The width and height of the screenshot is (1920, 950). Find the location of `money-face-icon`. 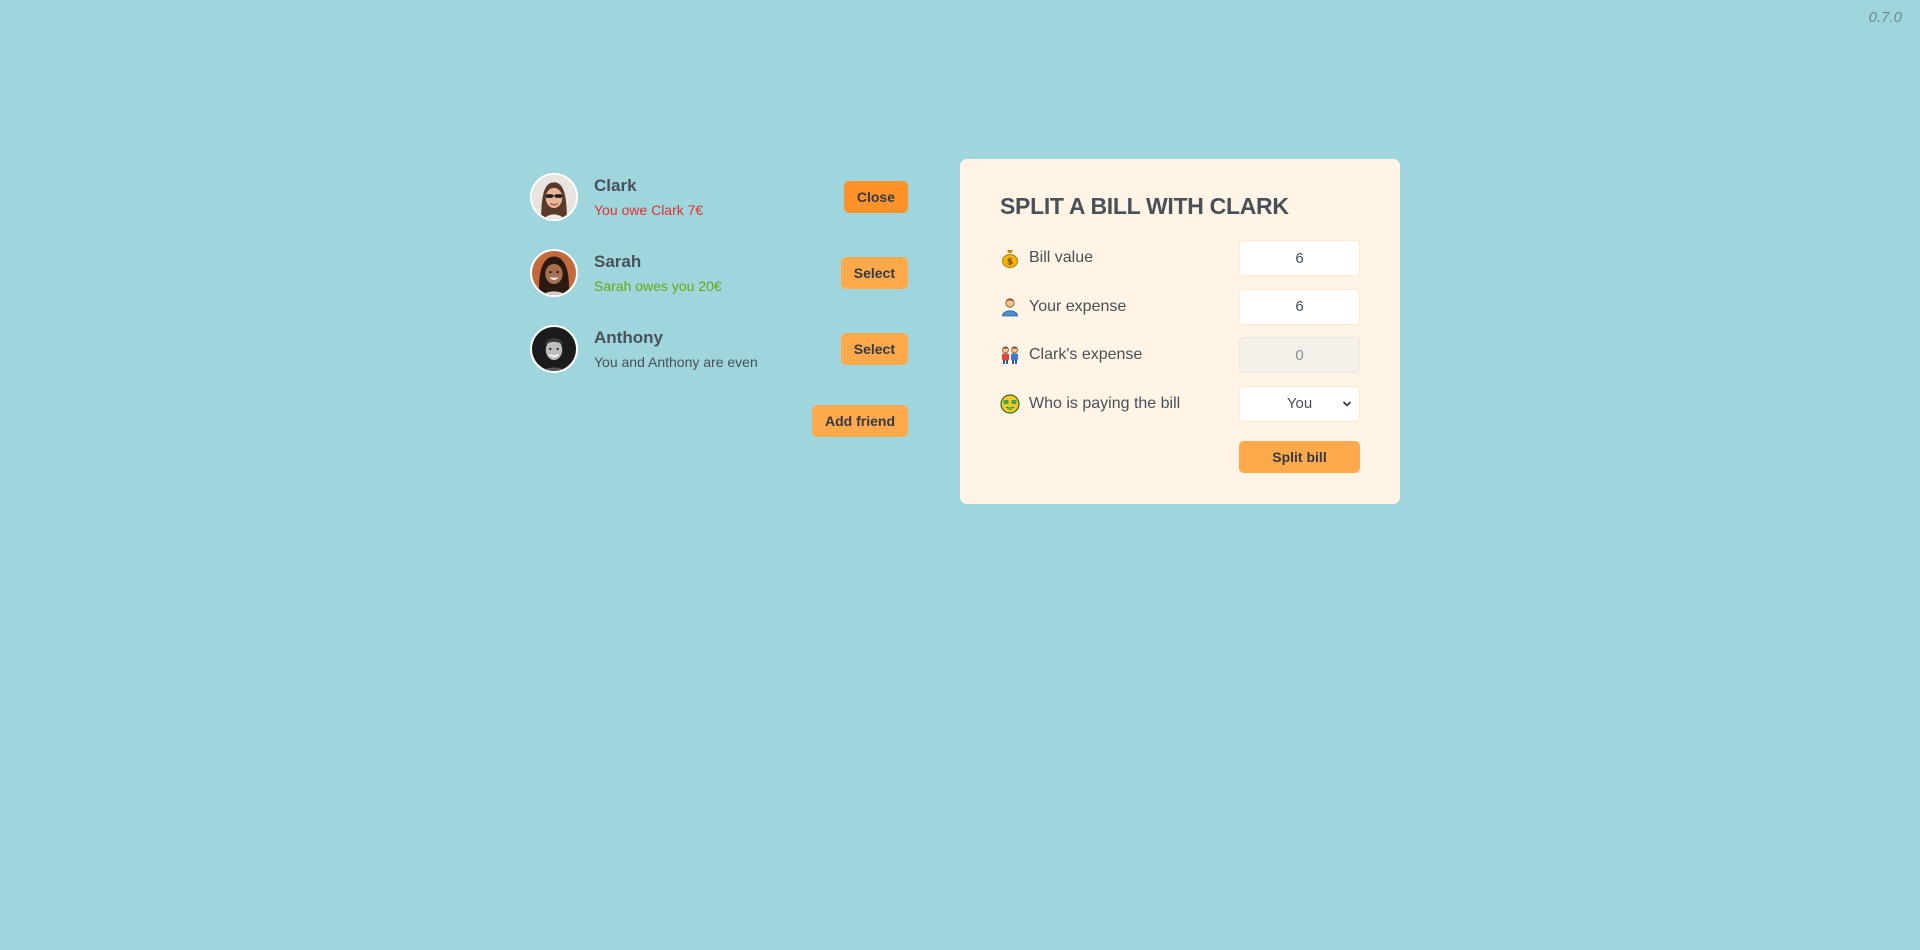

money-face-icon is located at coordinates (1010, 404).